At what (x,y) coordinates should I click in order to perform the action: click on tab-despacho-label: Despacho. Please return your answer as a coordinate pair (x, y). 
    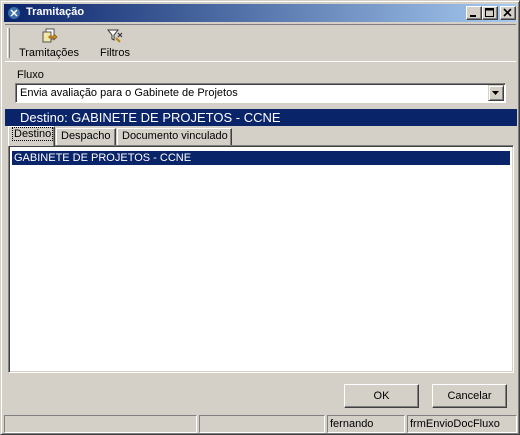
    Looking at the image, I should click on (86, 136).